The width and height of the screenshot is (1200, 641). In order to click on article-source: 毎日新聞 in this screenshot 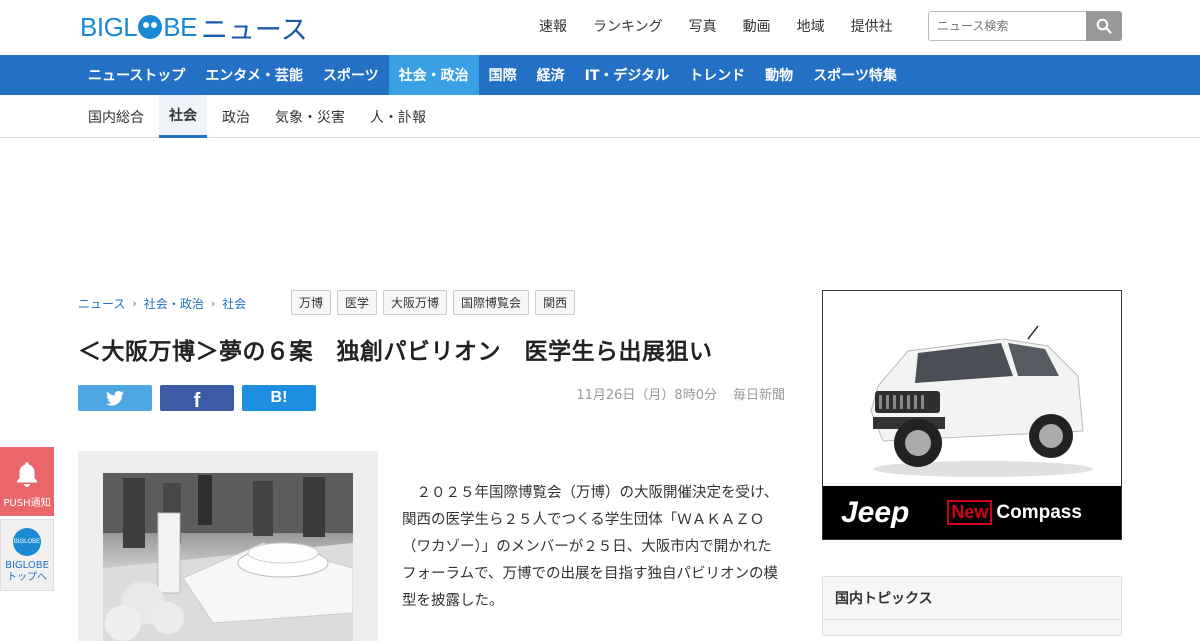, I will do `click(759, 393)`.